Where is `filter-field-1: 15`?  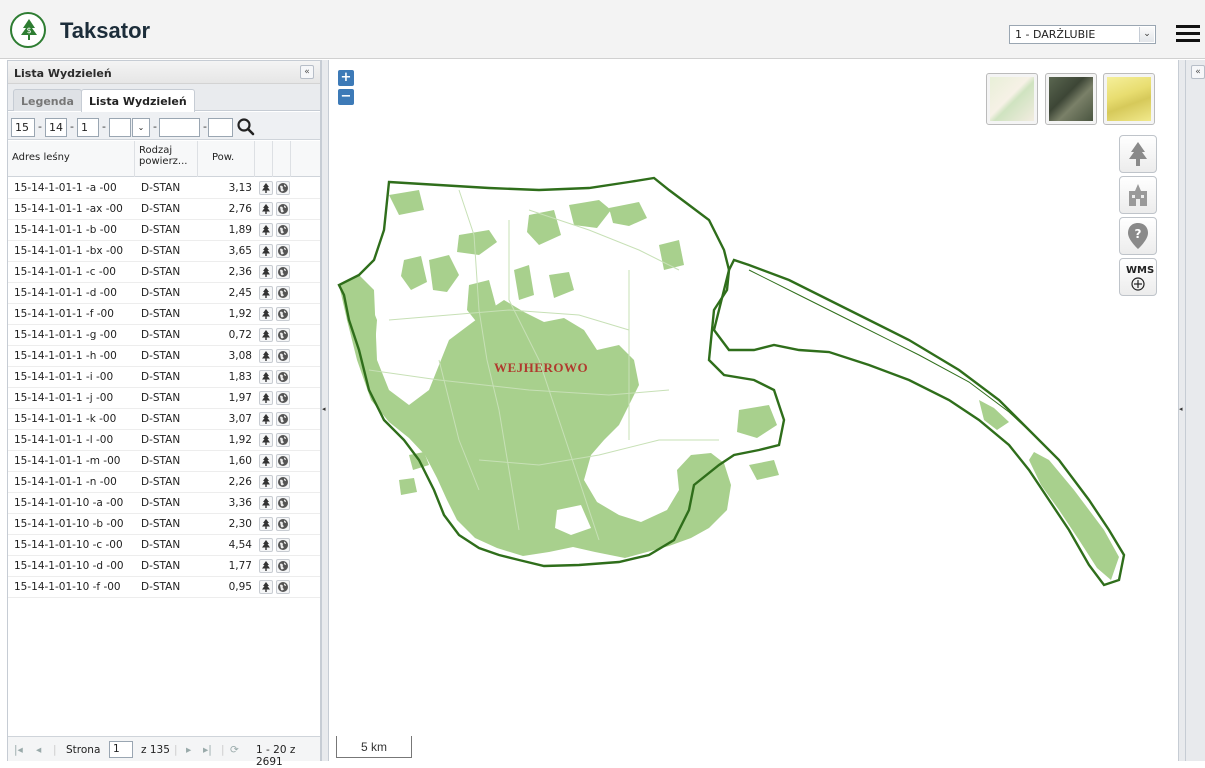 filter-field-1: 15 is located at coordinates (23, 127).